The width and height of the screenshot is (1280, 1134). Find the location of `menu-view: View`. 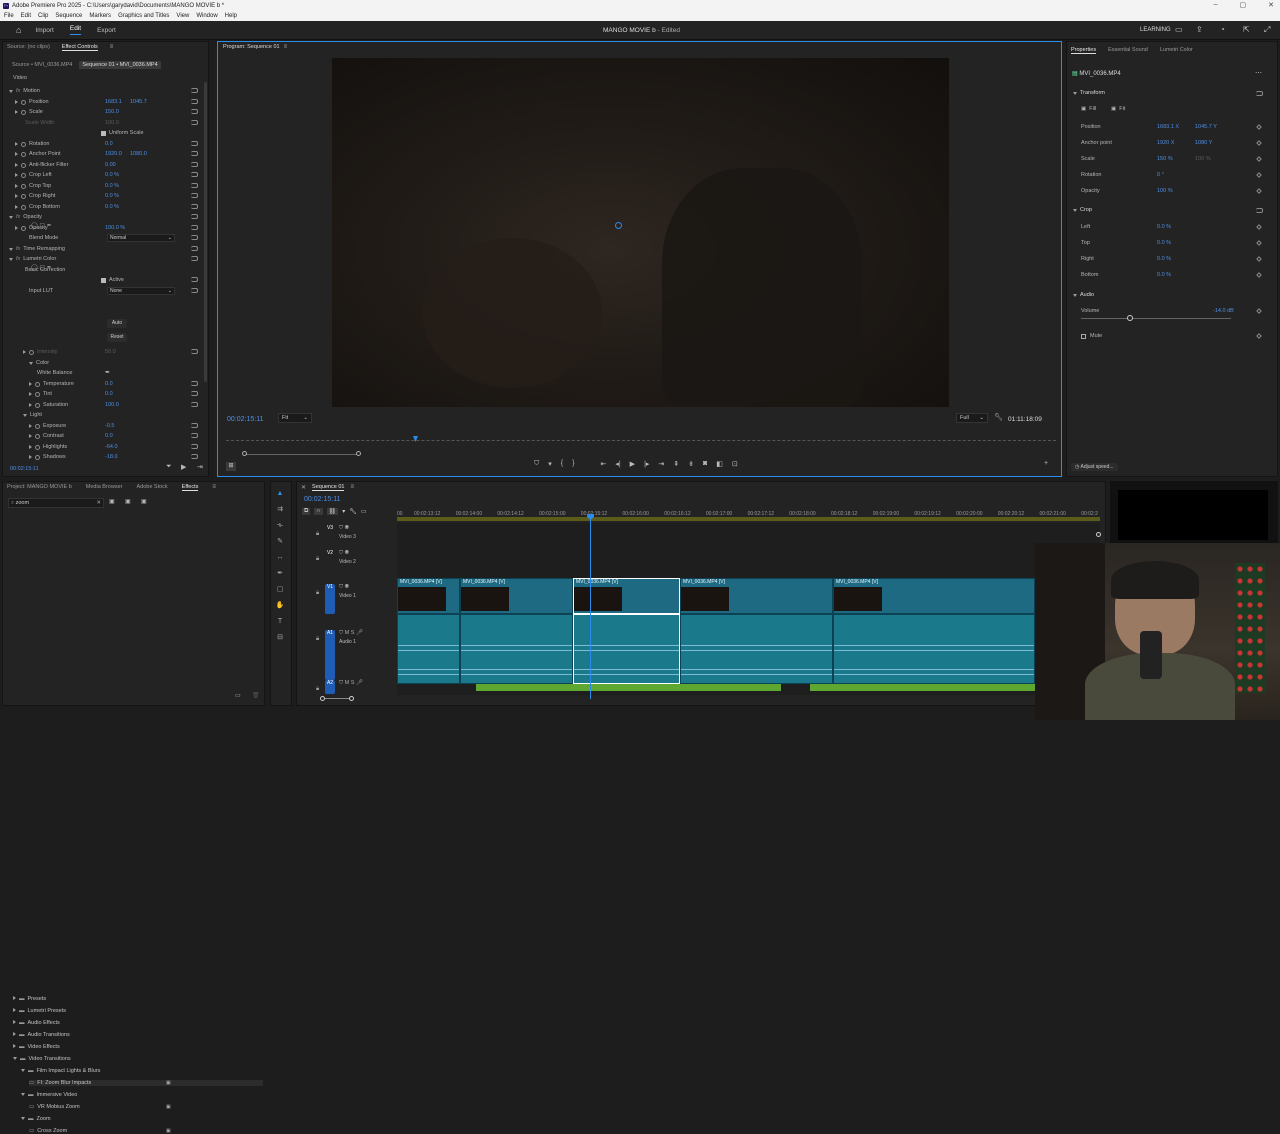

menu-view: View is located at coordinates (182, 16).